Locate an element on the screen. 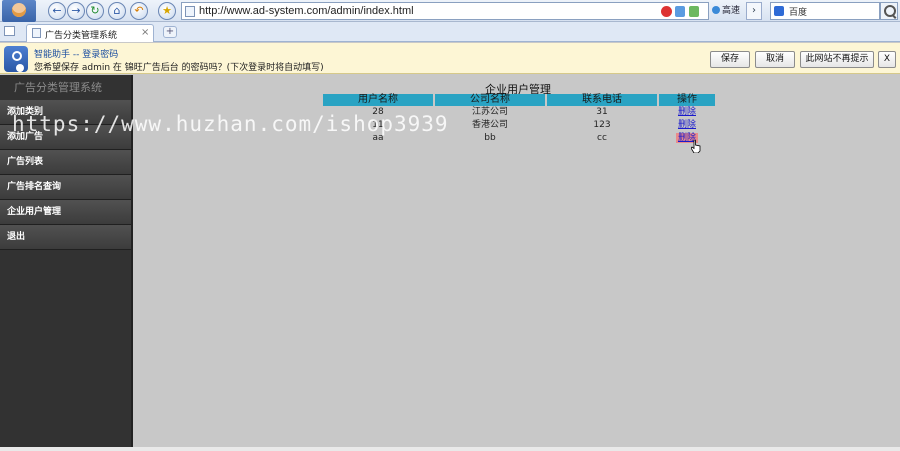 This screenshot has width=900, height=451. compat-icon is located at coordinates (680, 11).